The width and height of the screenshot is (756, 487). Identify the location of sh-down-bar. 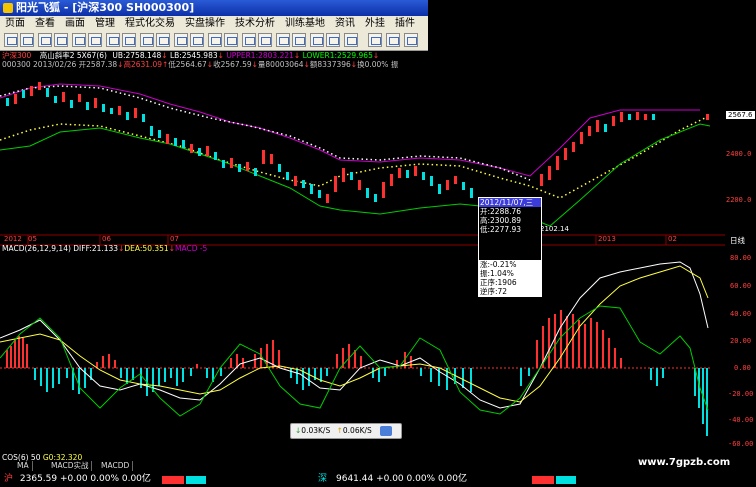
(196, 480).